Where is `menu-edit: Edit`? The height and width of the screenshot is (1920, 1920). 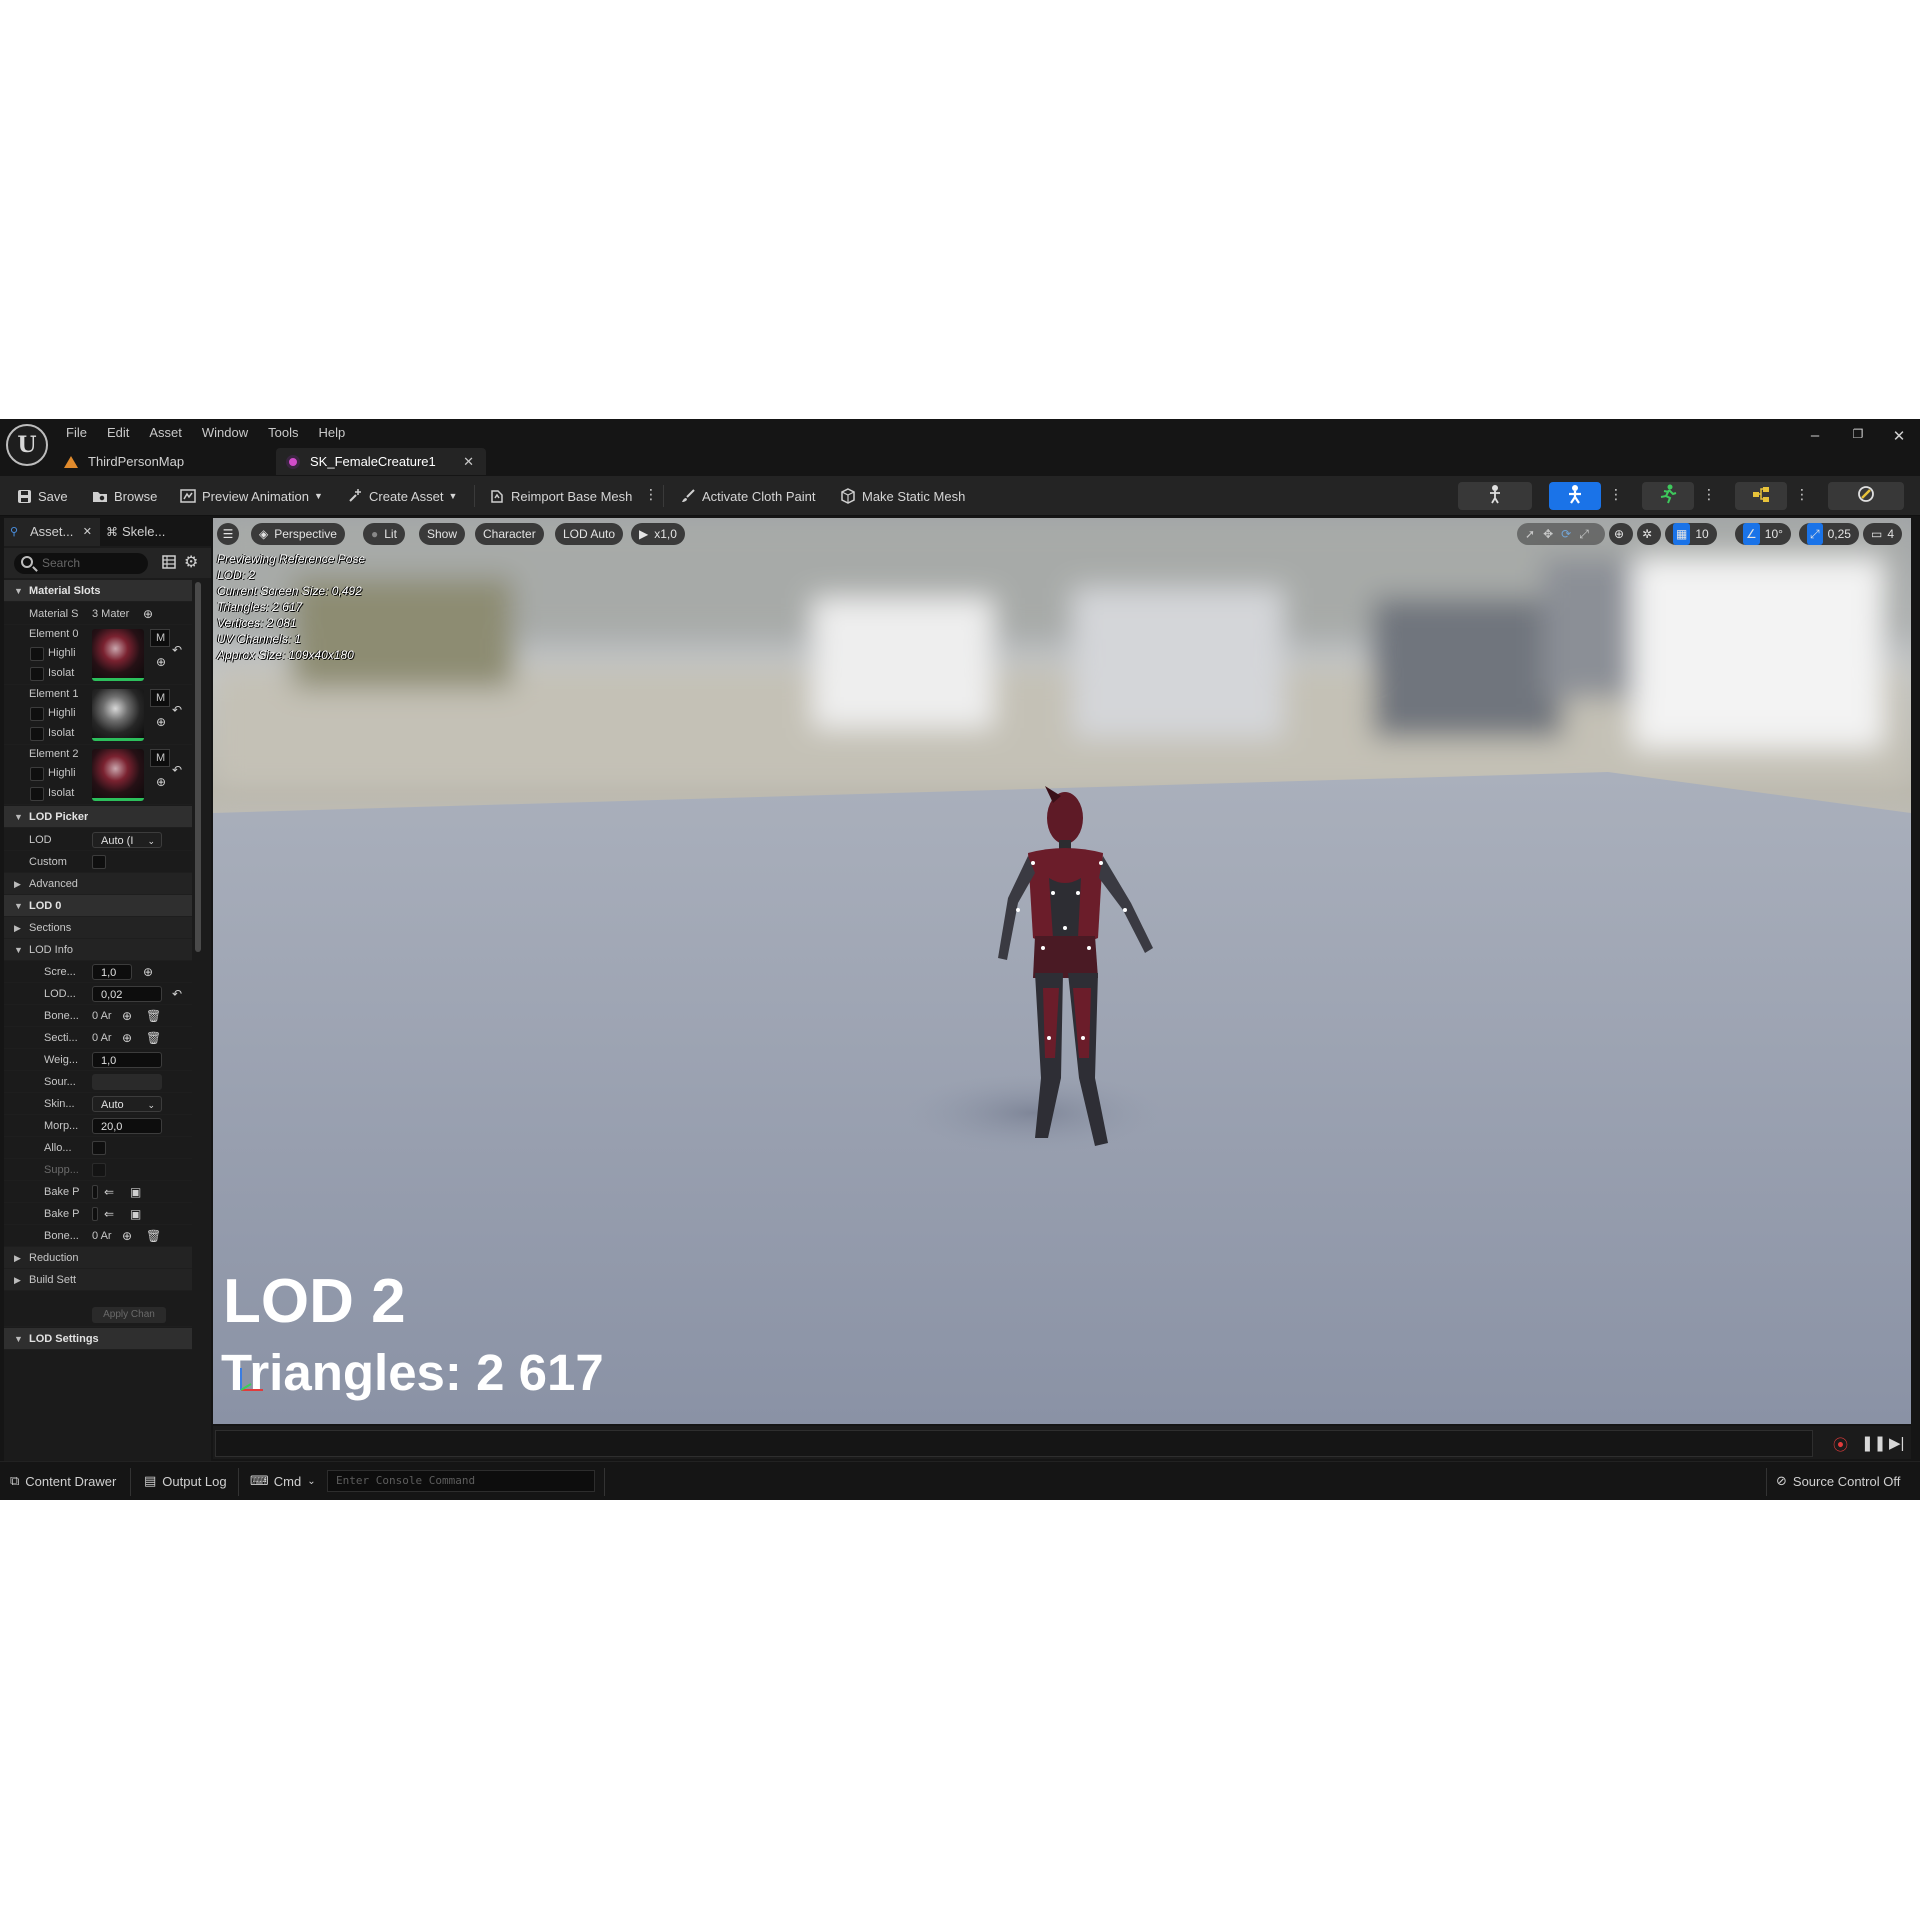
menu-edit: Edit is located at coordinates (118, 433).